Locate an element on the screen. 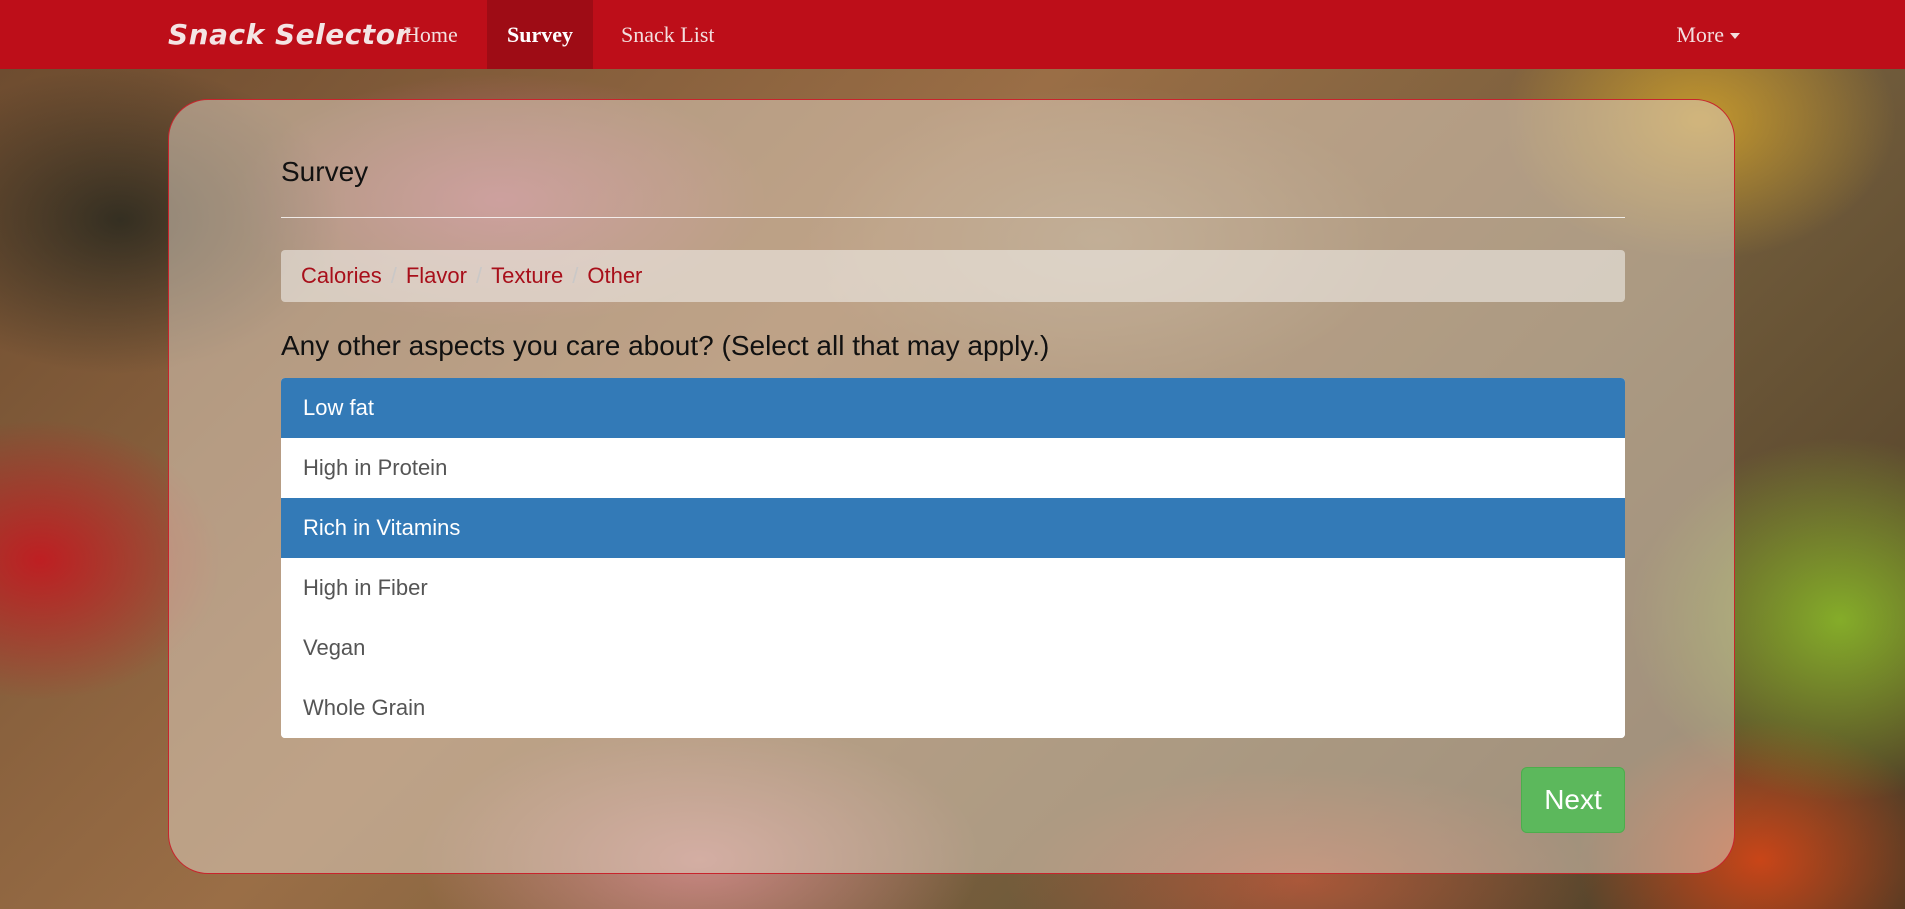  breadcrumb-texture: Texture is located at coordinates (527, 276).